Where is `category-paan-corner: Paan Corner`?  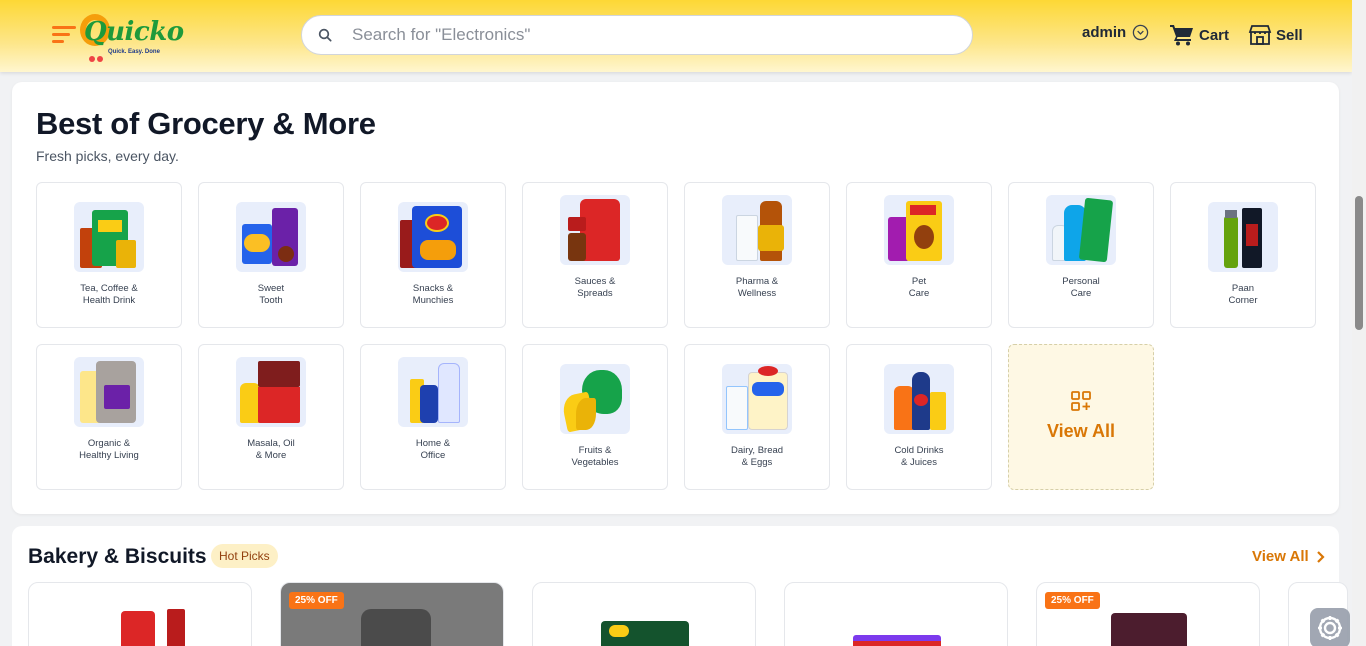 category-paan-corner: Paan Corner is located at coordinates (1243, 255).